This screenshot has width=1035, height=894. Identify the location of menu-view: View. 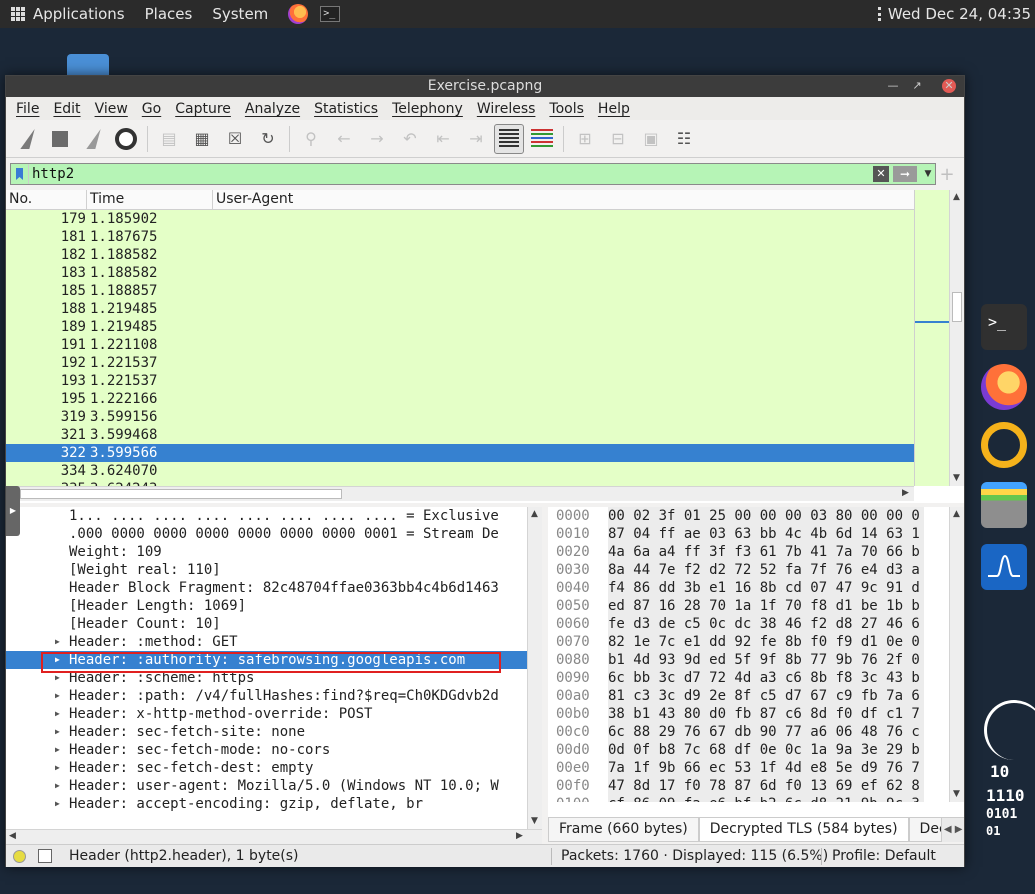
(111, 109).